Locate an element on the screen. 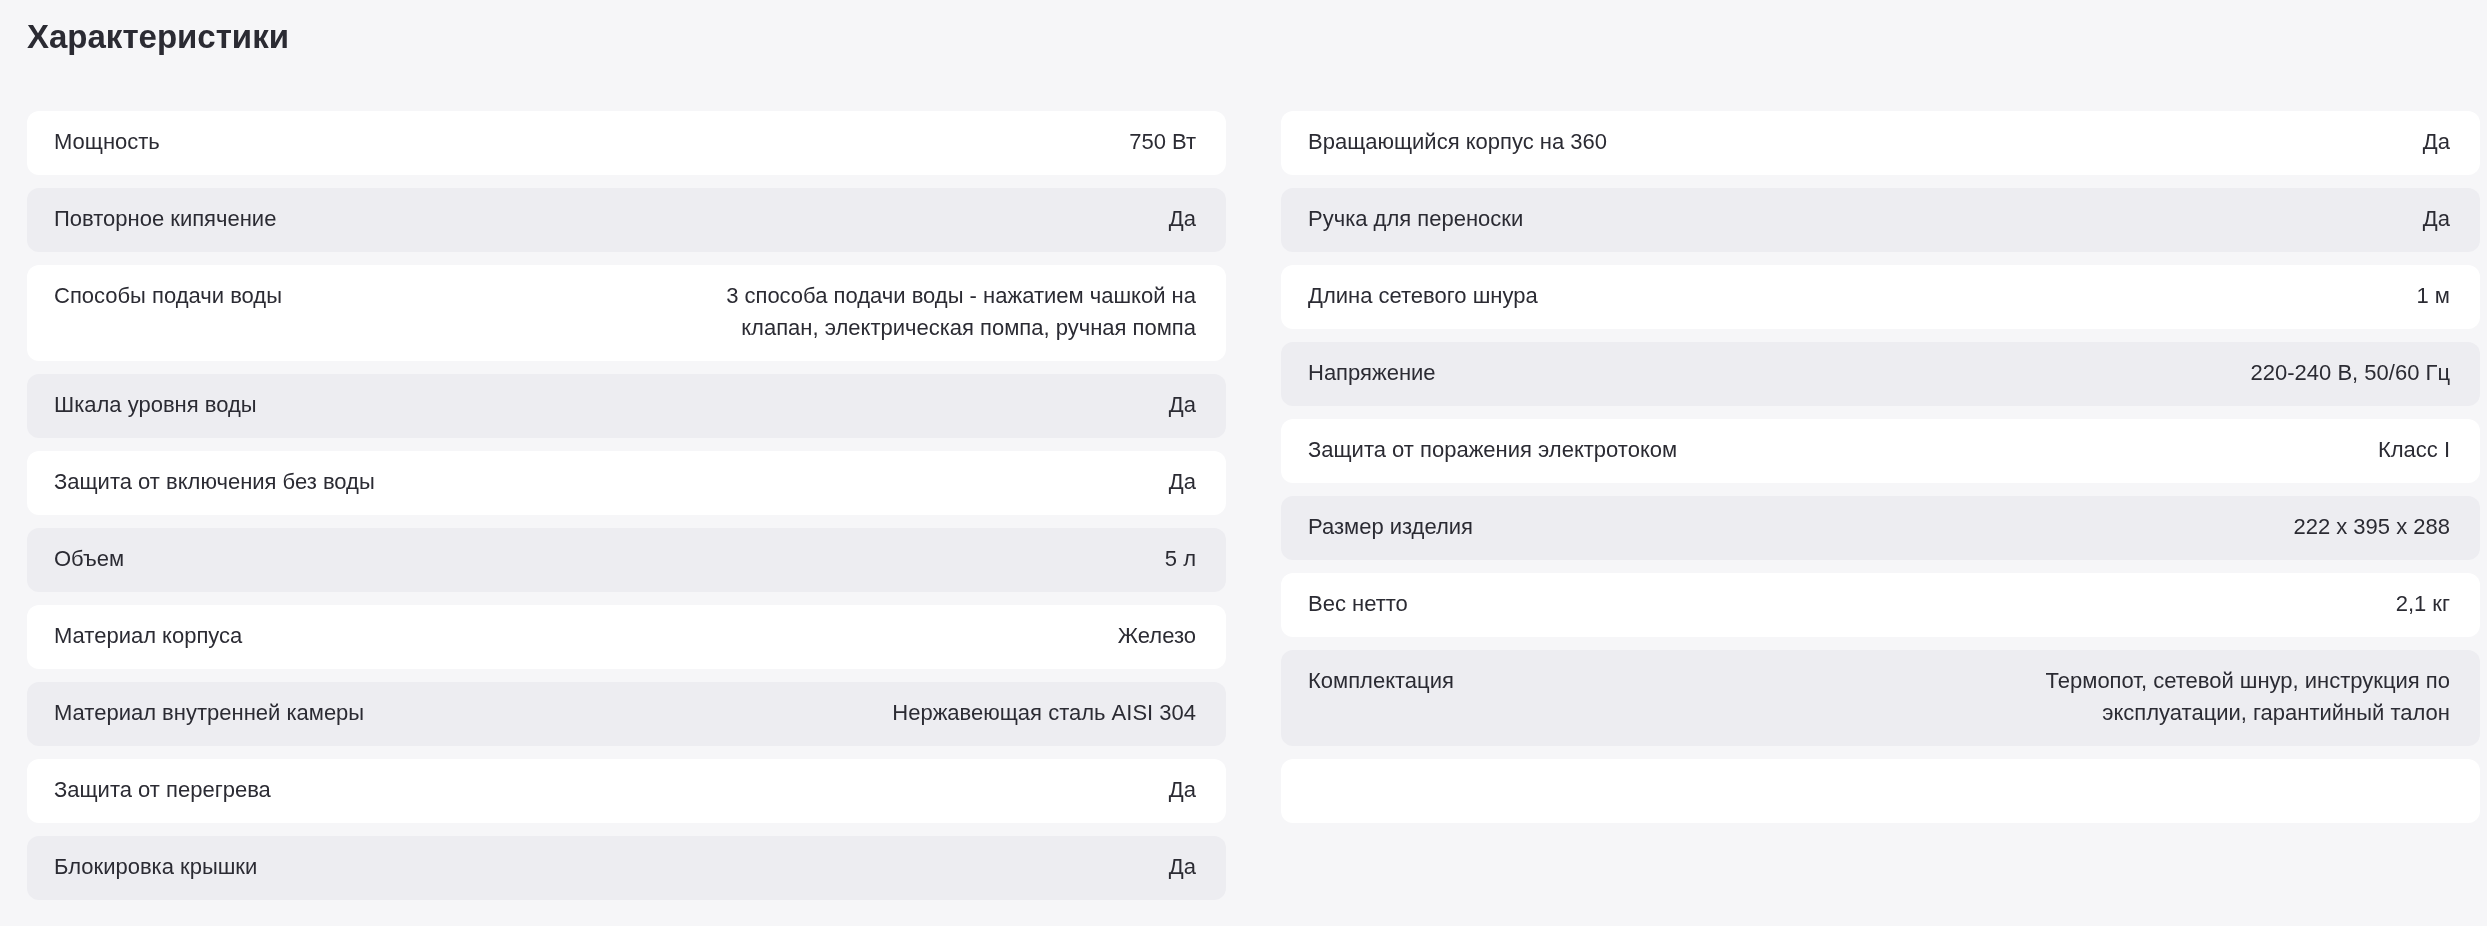  spec-label: Ручка для переноски is located at coordinates (1416, 219).